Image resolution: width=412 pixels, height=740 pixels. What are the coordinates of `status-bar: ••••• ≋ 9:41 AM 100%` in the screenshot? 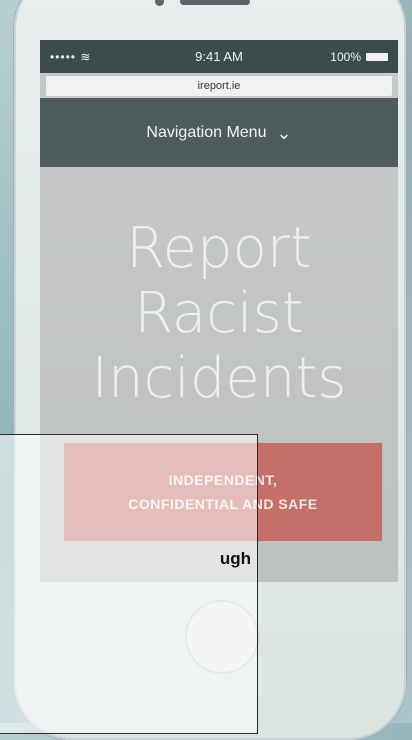 It's located at (219, 56).